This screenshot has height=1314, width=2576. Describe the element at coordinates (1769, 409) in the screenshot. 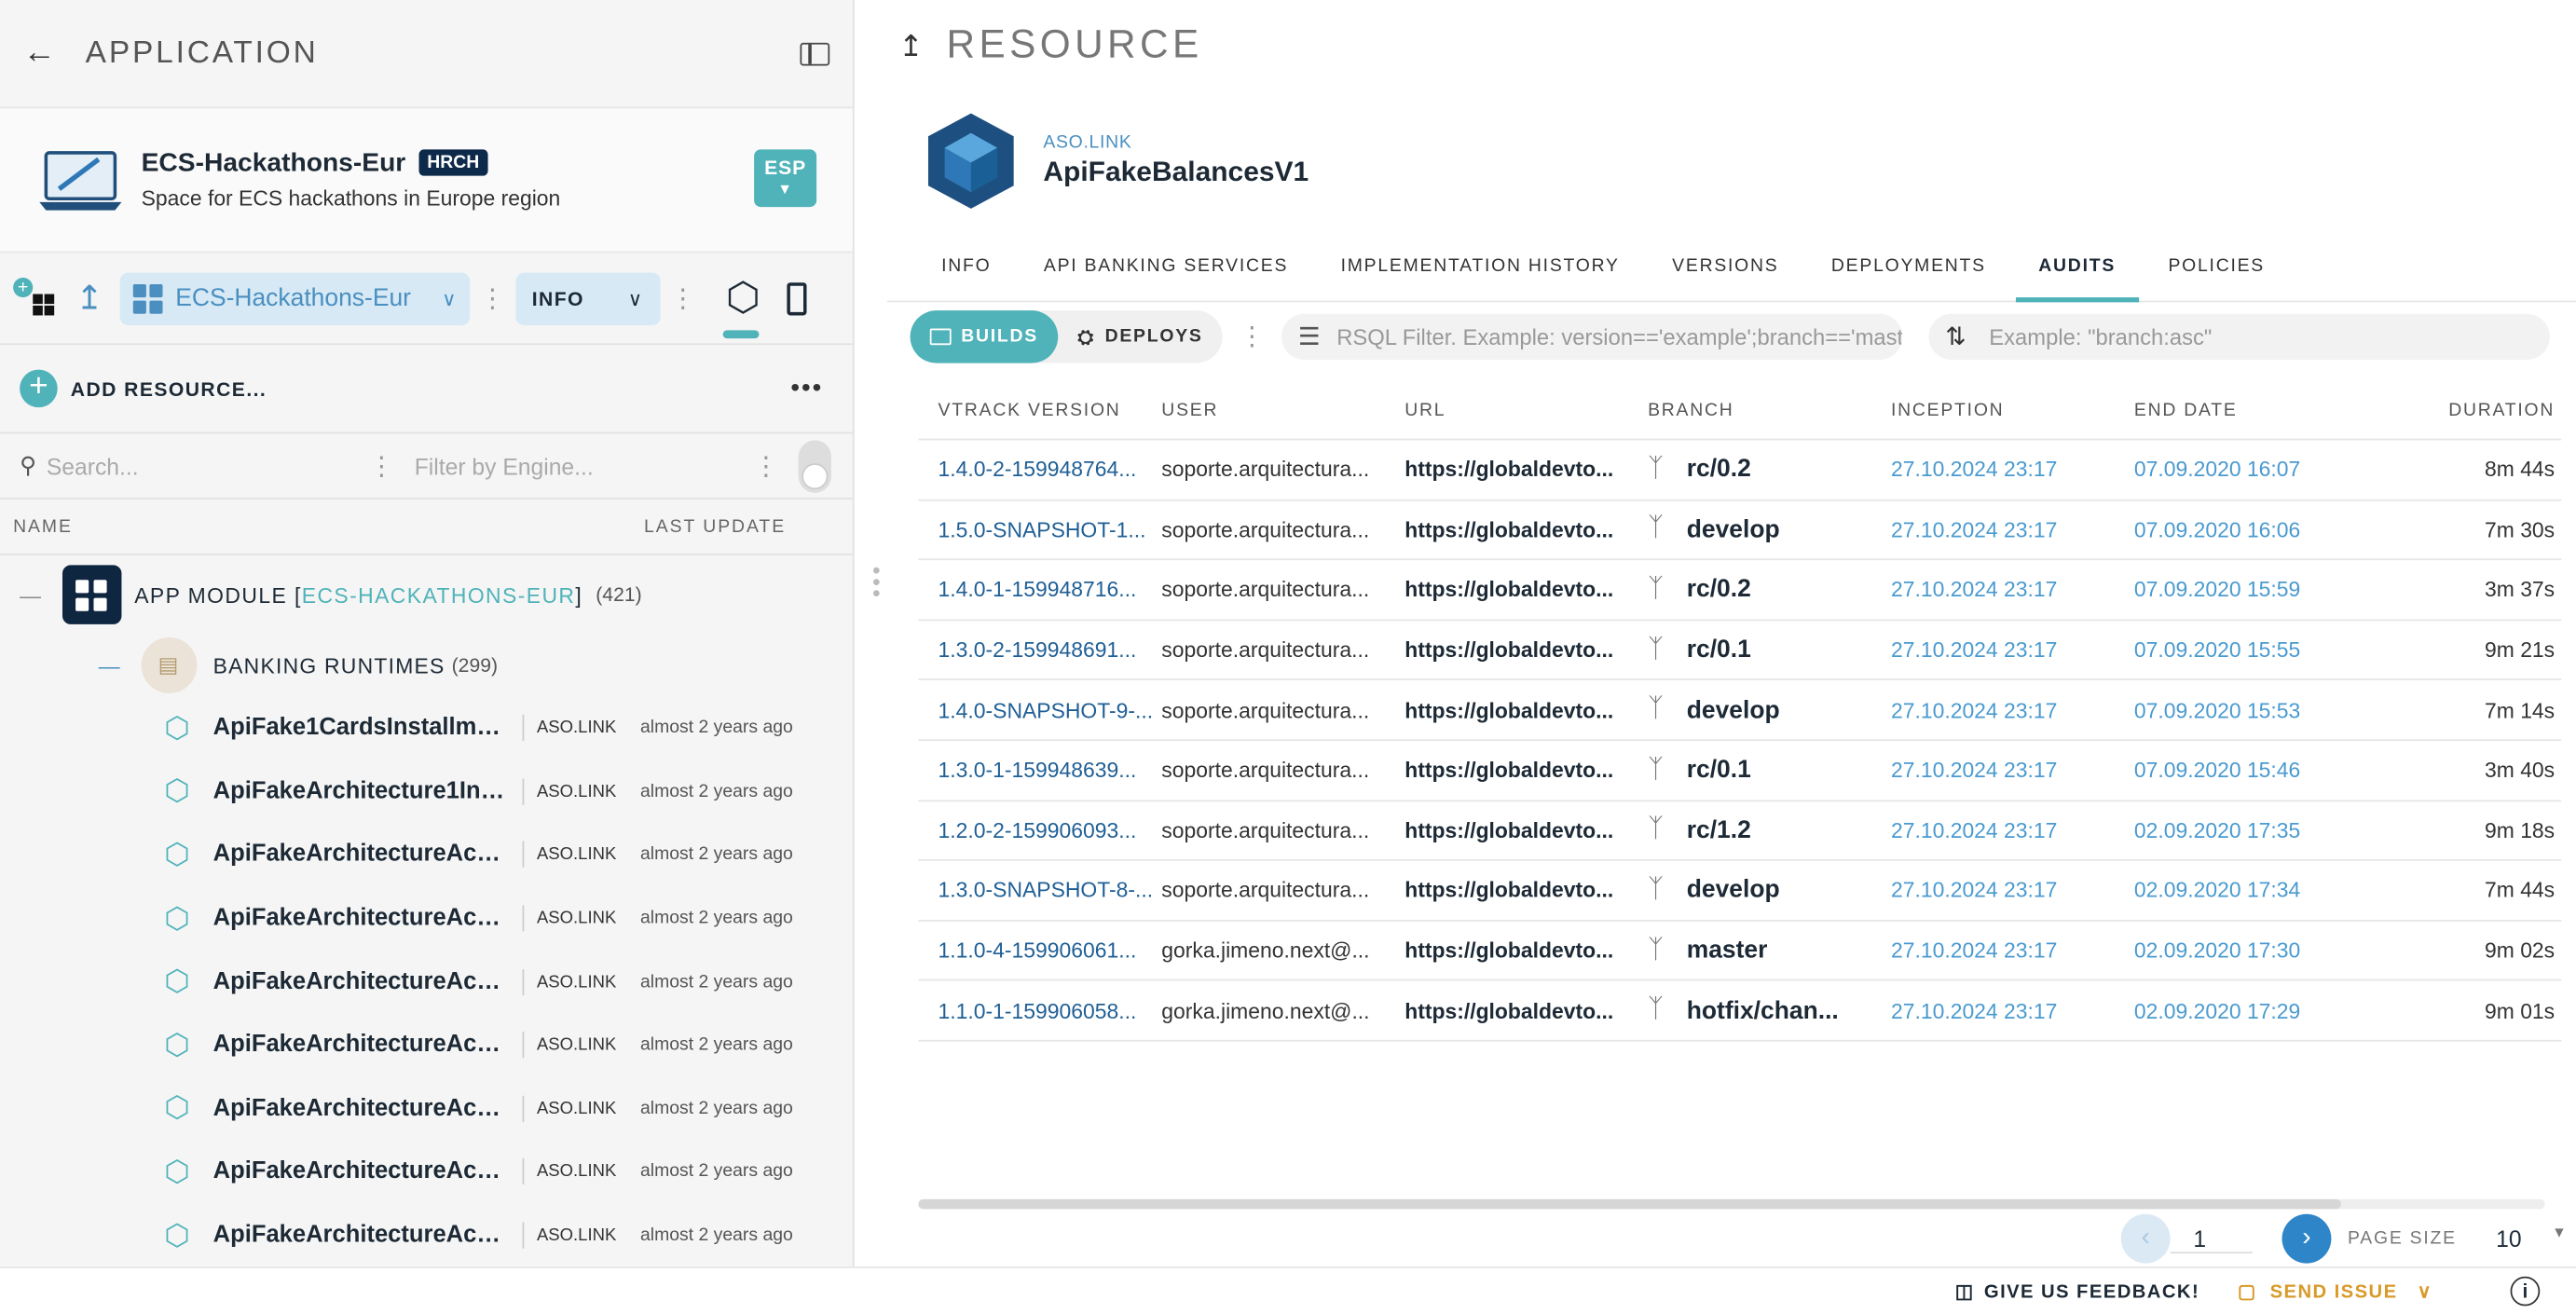

I see `column-branch: BRANCH` at that location.